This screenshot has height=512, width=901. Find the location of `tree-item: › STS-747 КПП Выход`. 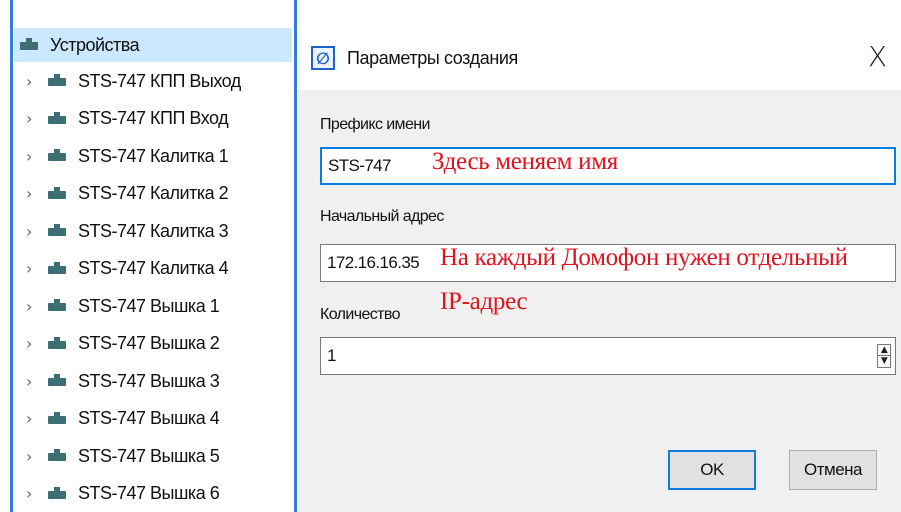

tree-item: › STS-747 КПП Выход is located at coordinates (131, 81).